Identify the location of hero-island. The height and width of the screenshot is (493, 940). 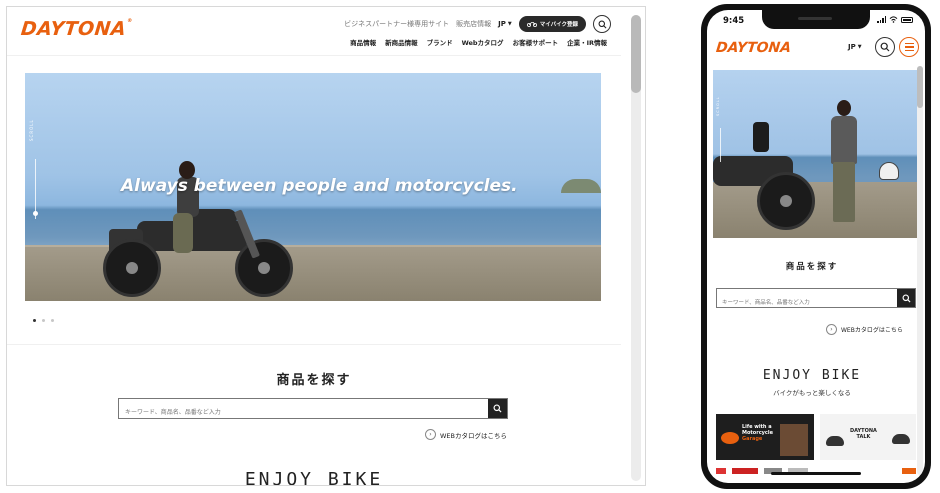
(581, 186).